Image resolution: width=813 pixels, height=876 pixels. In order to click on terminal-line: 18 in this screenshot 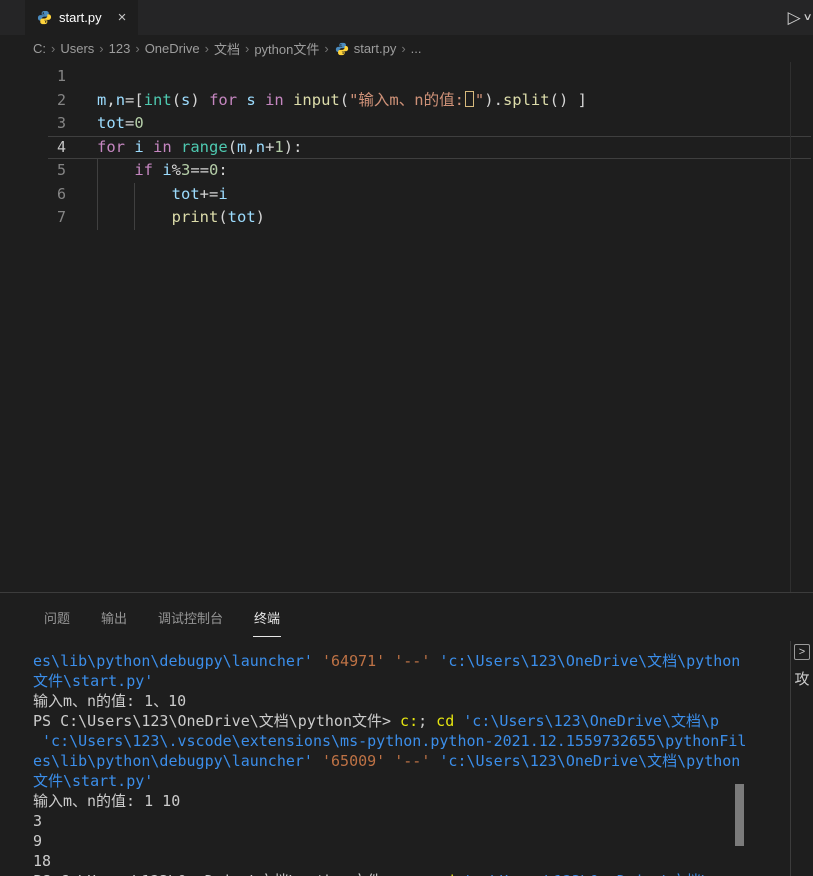, I will do `click(411, 861)`.